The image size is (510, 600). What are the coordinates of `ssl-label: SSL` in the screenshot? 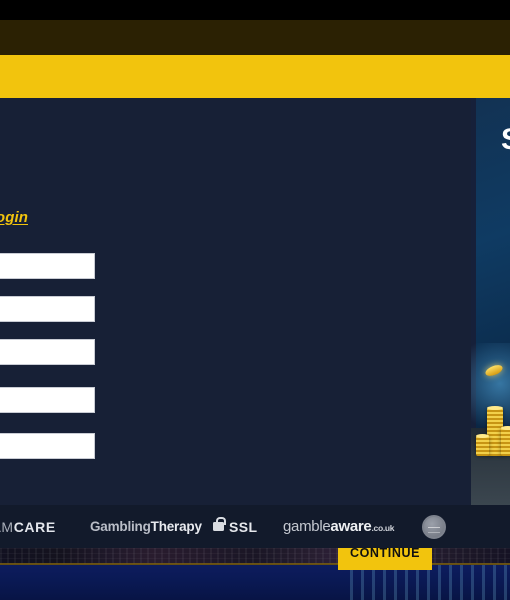 It's located at (243, 526).